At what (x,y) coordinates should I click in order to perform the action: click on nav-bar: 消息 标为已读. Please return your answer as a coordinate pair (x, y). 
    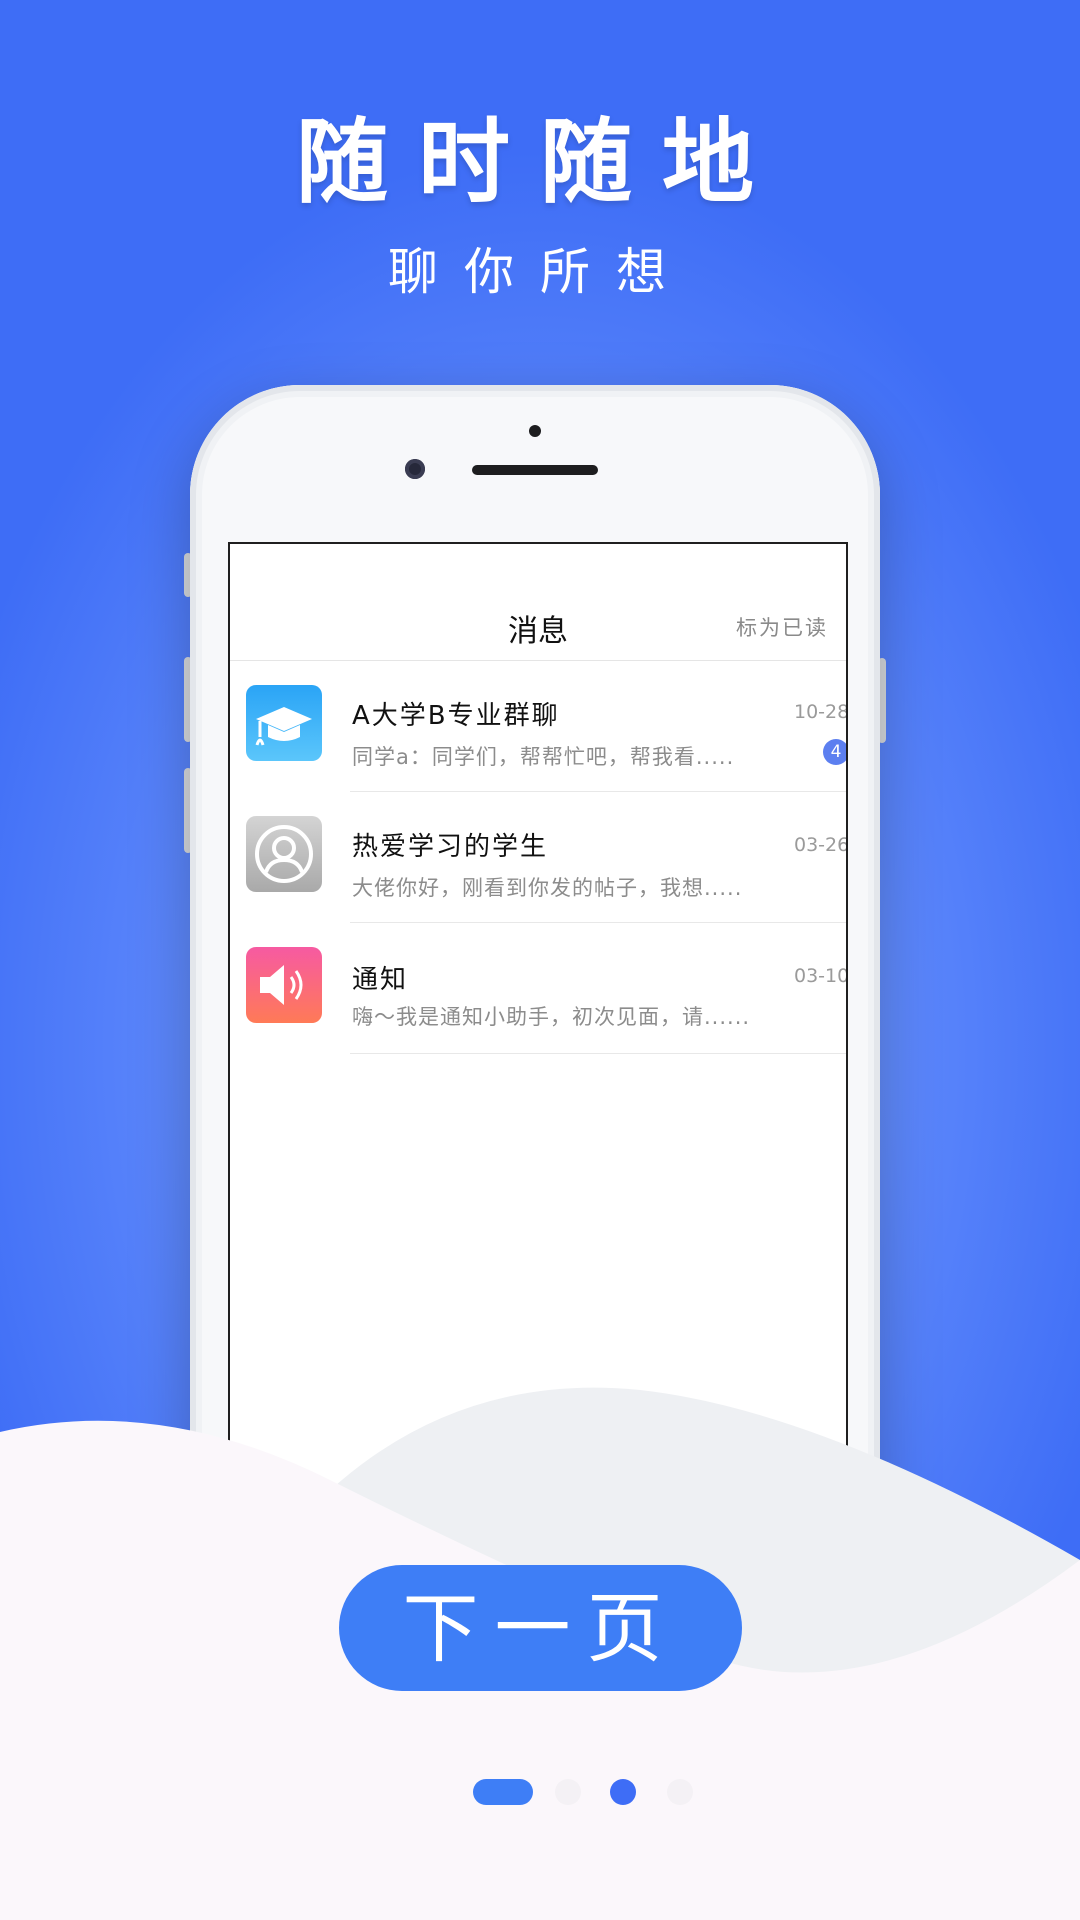
    Looking at the image, I should click on (538, 602).